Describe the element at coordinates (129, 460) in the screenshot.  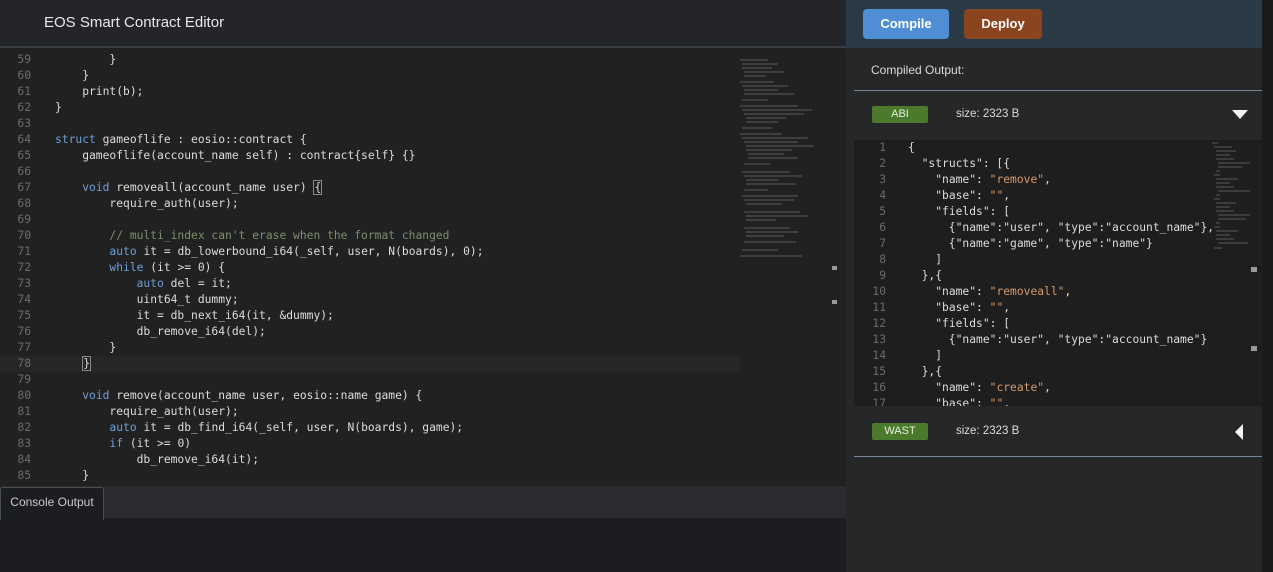
I see `code-line: 84 db_remove_i64(it);` at that location.